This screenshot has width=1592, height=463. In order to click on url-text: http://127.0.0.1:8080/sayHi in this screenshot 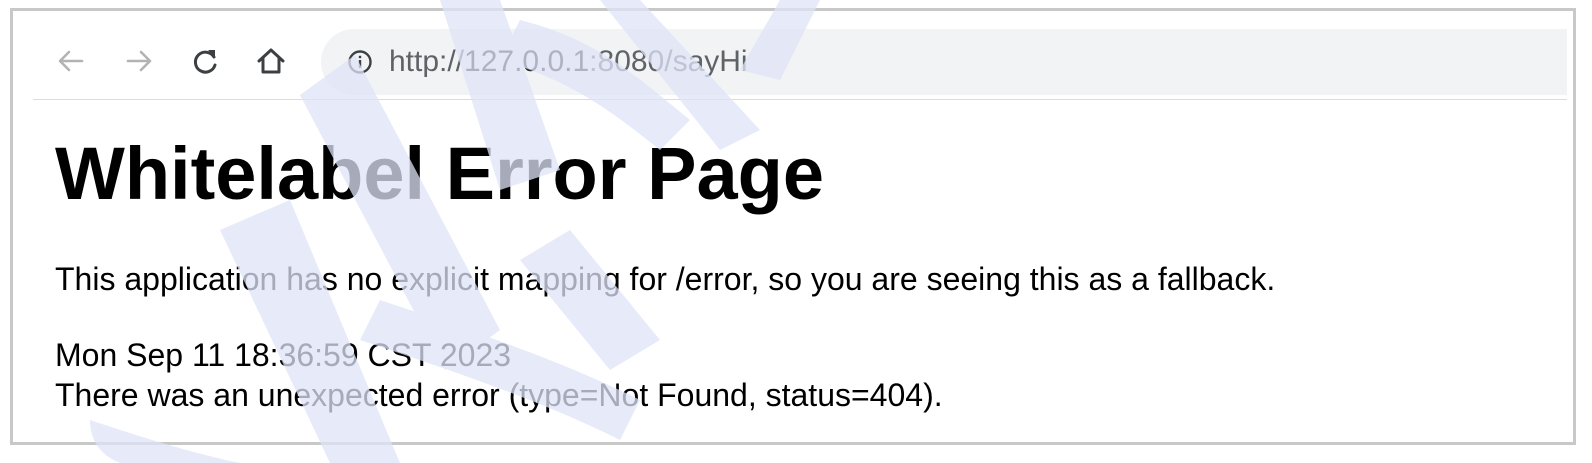, I will do `click(568, 62)`.